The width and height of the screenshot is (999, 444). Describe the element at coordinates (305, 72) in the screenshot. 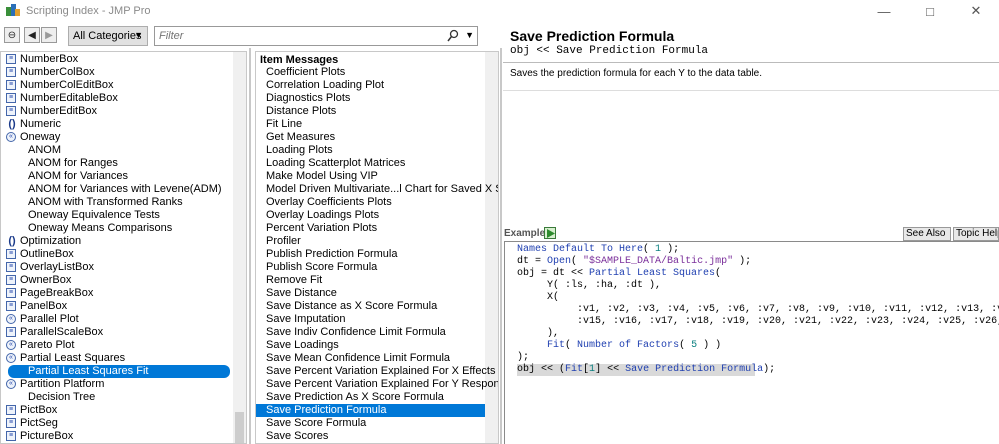

I see `message-item: Coefficient Plots` at that location.